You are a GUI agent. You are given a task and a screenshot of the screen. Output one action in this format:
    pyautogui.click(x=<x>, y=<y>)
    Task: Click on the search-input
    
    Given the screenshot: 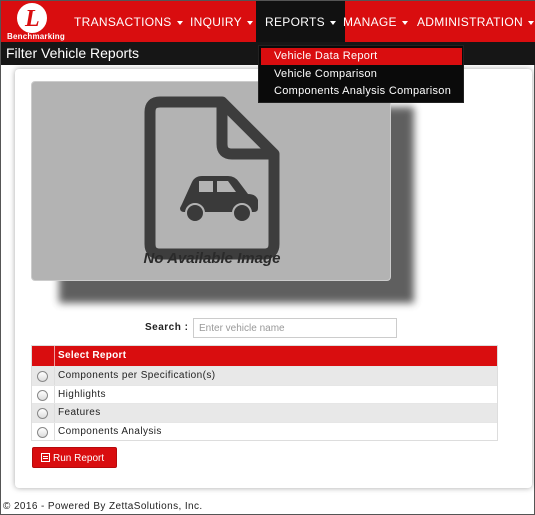 What is the action you would take?
    pyautogui.click(x=295, y=328)
    